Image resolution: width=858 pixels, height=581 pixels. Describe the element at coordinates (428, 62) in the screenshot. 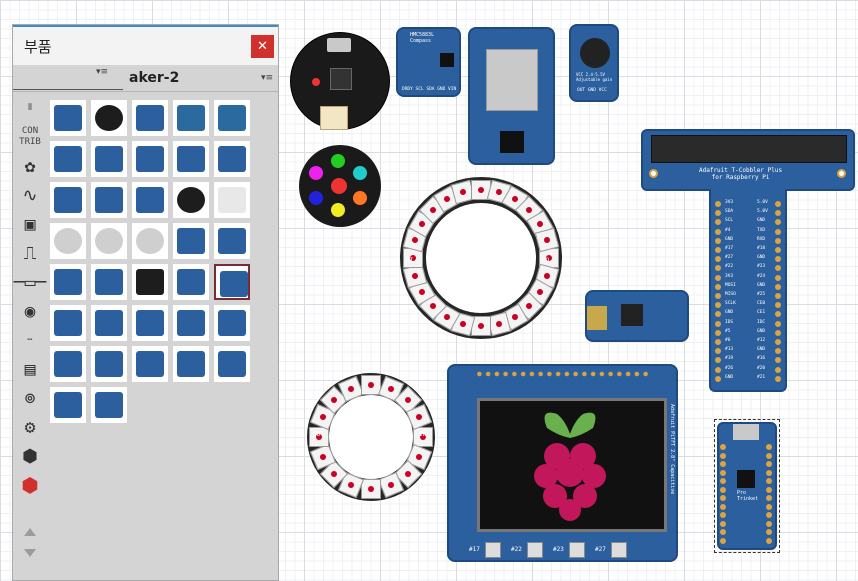

I see `compass-breakout: HMC5883L Compass DRDY SCL SDA GND VIN` at that location.